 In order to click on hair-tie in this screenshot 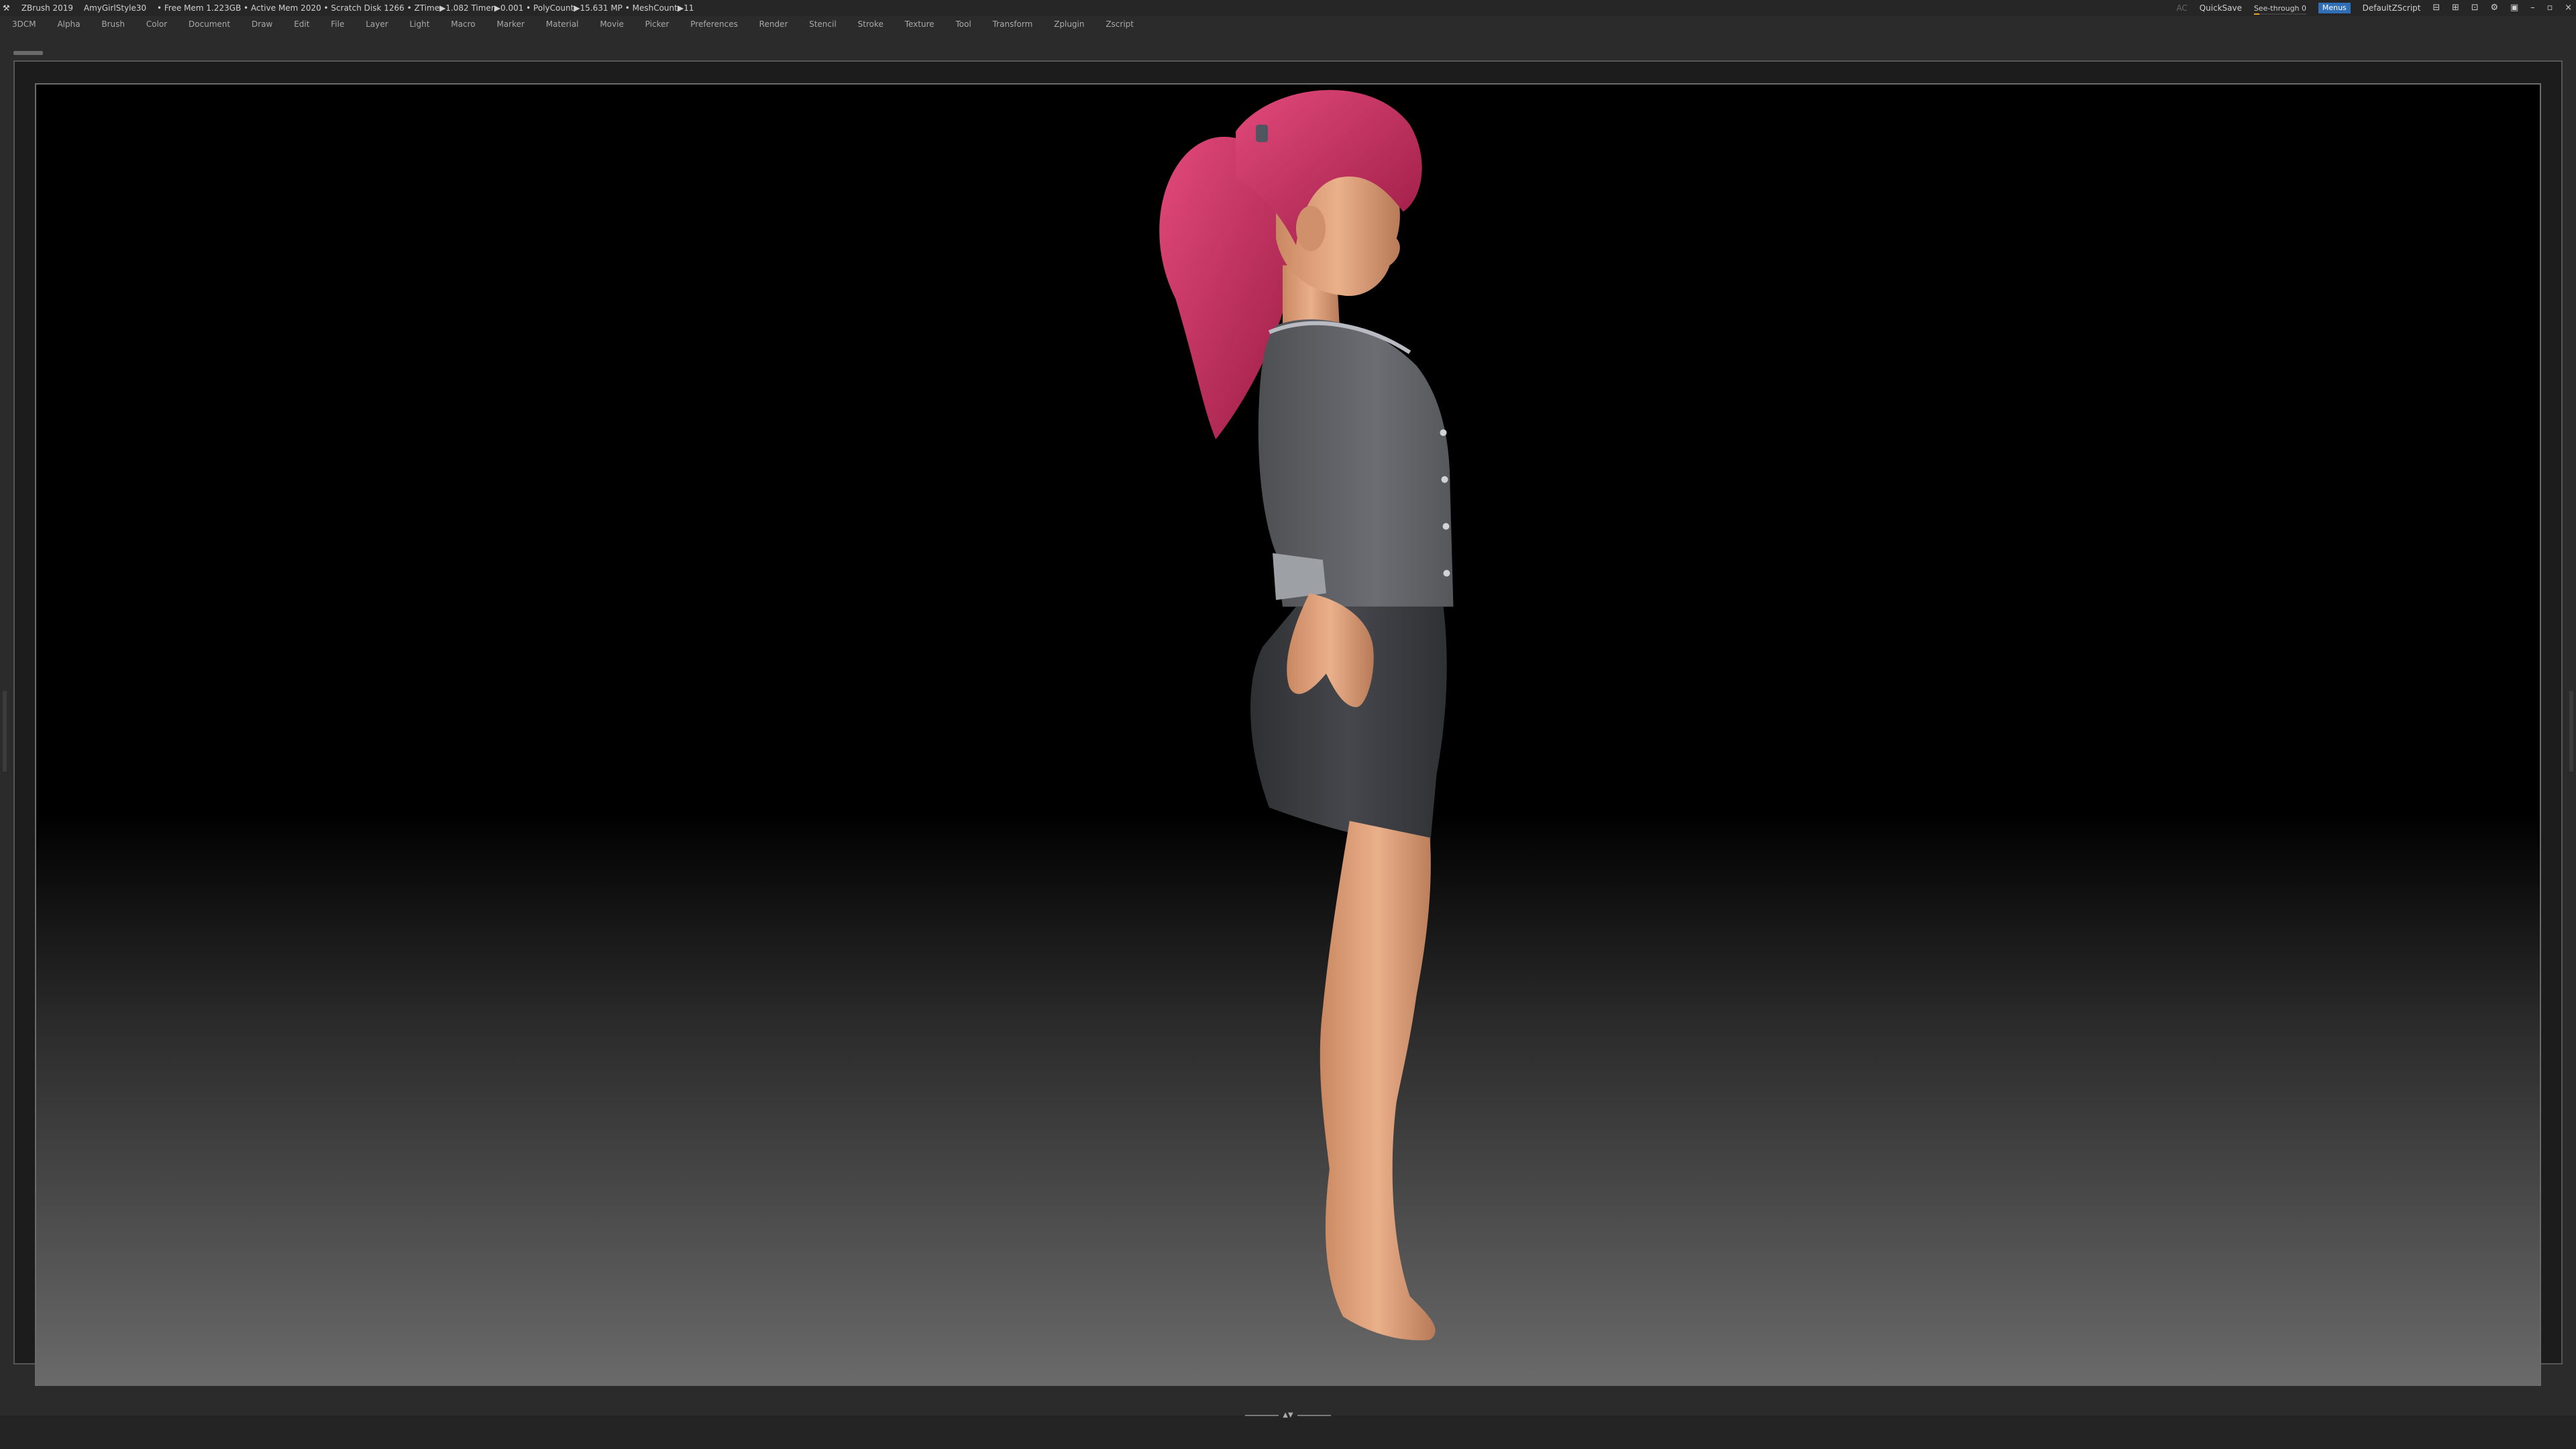, I will do `click(1262, 133)`.